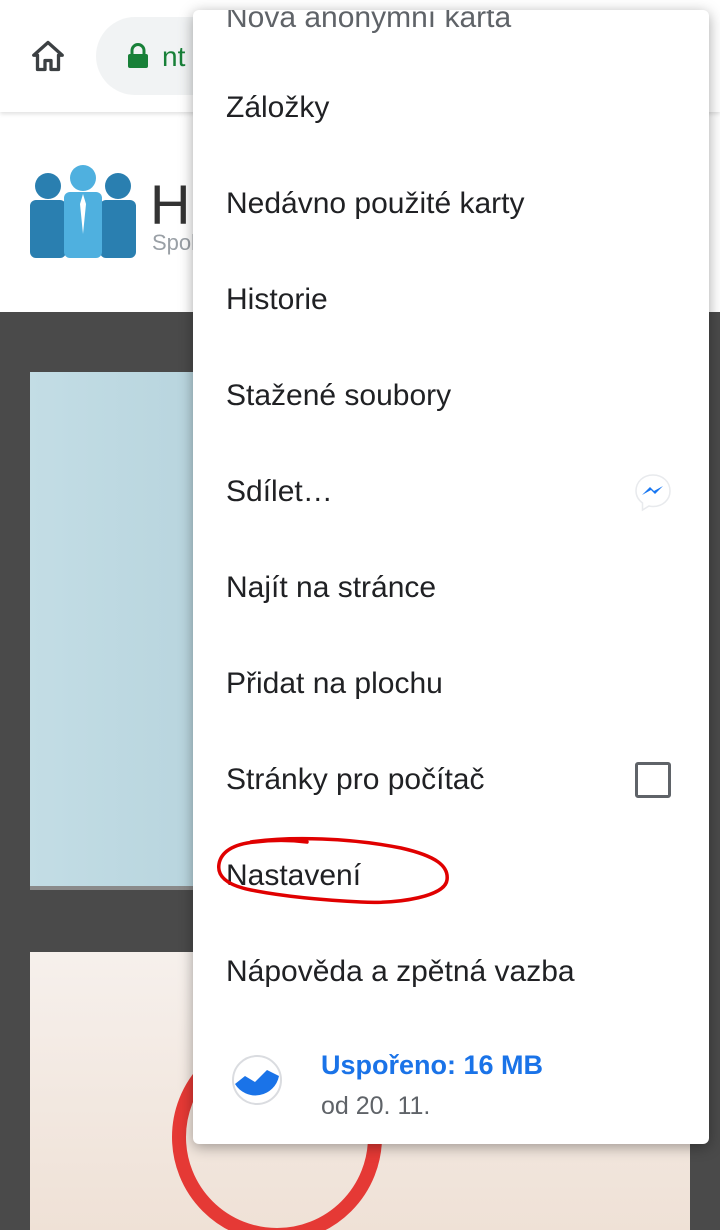 The image size is (720, 1230). What do you see at coordinates (432, 1065) in the screenshot?
I see `data-saved-amount: Uspořeno: 16 MB` at bounding box center [432, 1065].